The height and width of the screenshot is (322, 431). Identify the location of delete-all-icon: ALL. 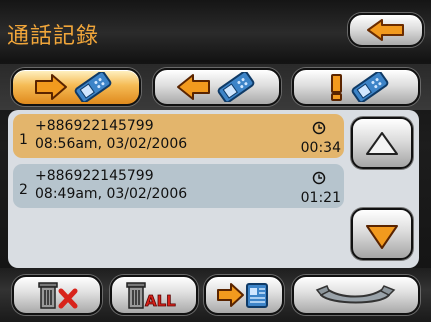
(151, 296).